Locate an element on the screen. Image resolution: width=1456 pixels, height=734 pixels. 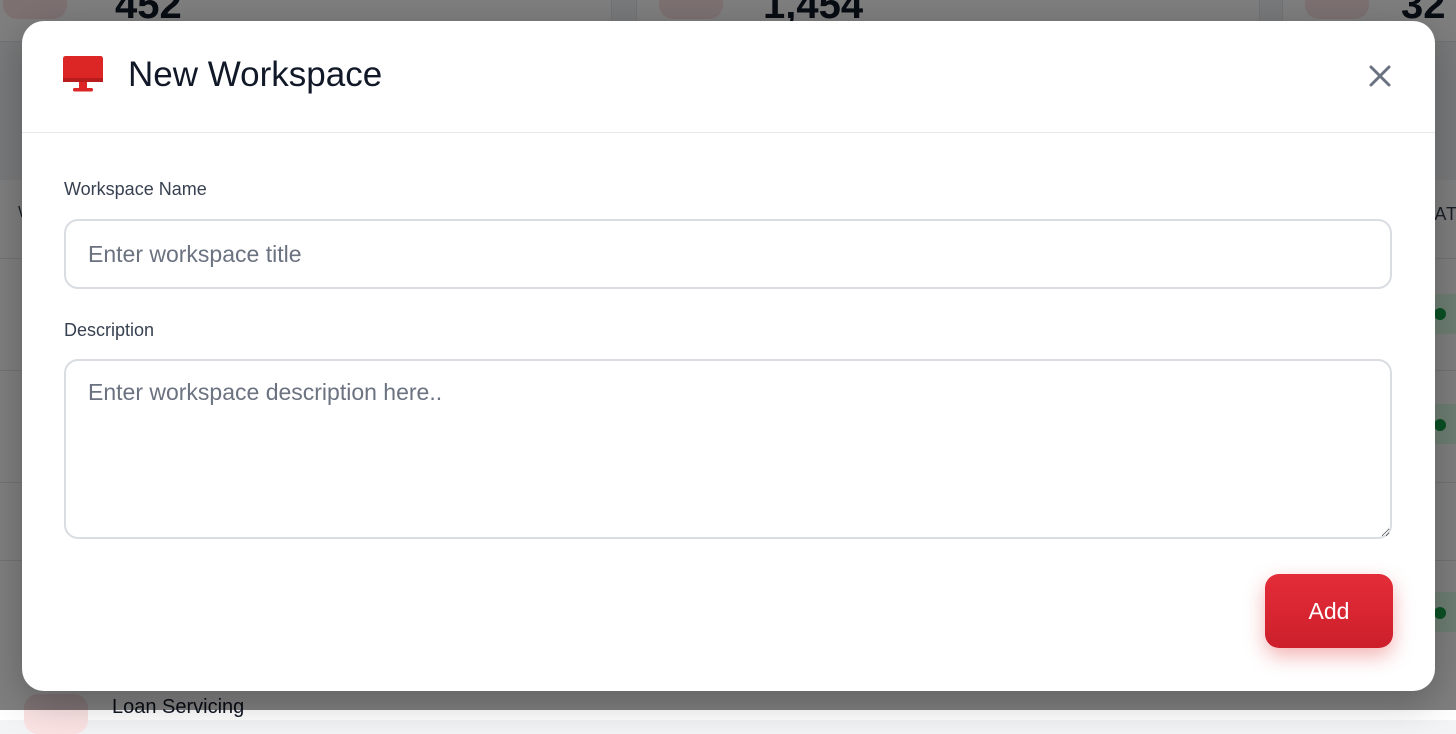
monitor-icon is located at coordinates (83, 74).